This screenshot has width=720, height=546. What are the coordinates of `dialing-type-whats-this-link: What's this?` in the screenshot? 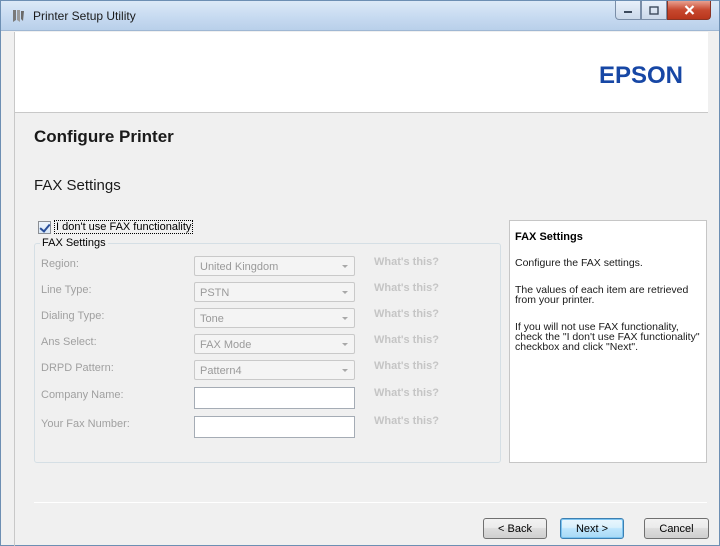 It's located at (406, 314).